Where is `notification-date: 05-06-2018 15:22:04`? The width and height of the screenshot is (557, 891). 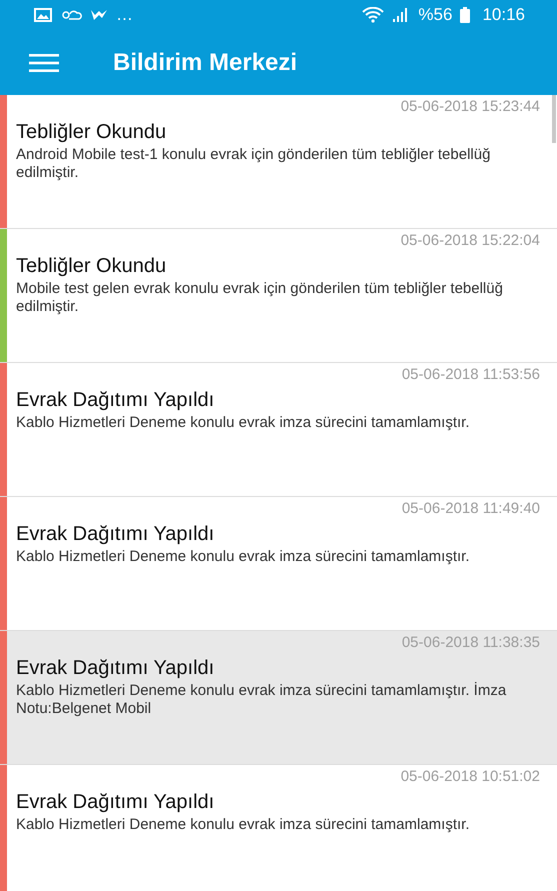
notification-date: 05-06-2018 15:22:04 is located at coordinates (470, 240).